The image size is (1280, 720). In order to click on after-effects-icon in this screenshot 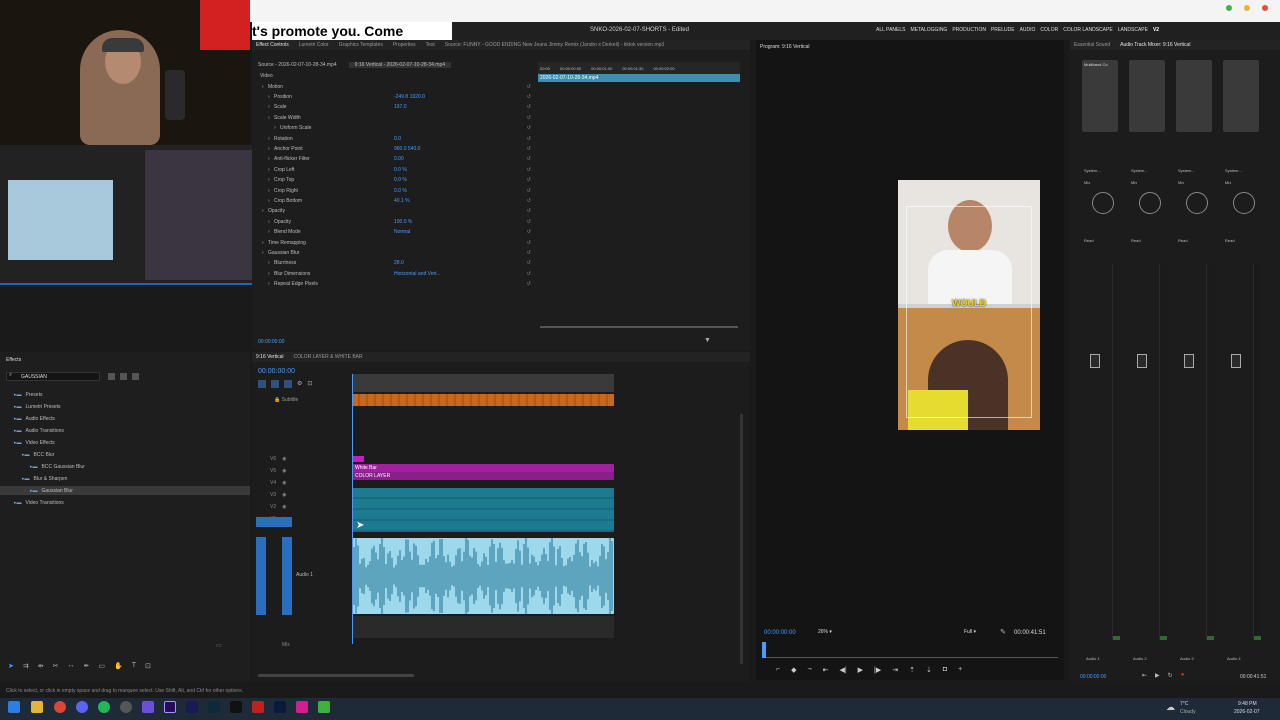, I will do `click(192, 707)`.